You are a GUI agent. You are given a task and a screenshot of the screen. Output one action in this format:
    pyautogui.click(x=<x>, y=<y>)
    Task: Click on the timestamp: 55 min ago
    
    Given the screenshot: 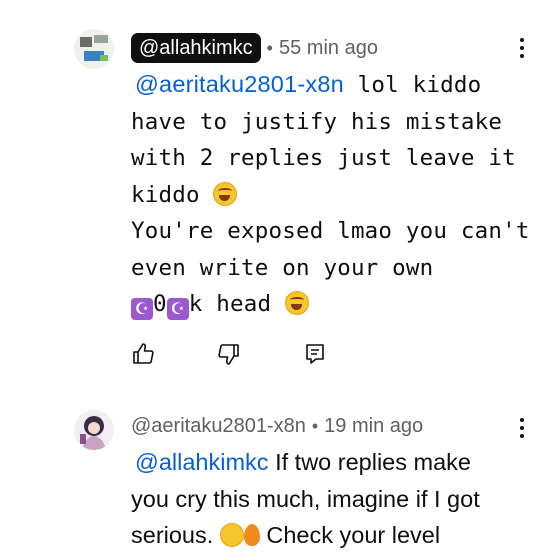 What is the action you would take?
    pyautogui.click(x=328, y=48)
    